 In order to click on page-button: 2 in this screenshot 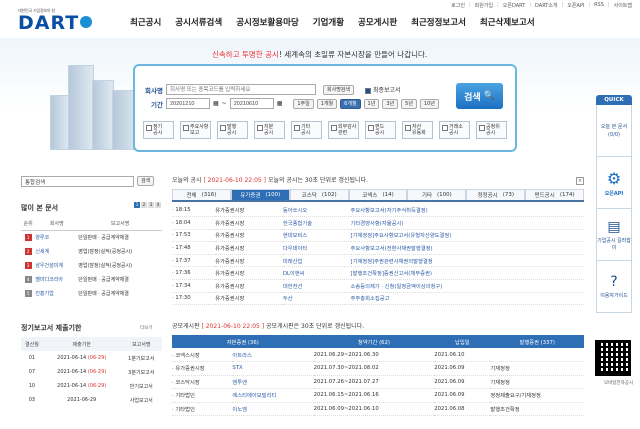, I will do `click(144, 205)`.